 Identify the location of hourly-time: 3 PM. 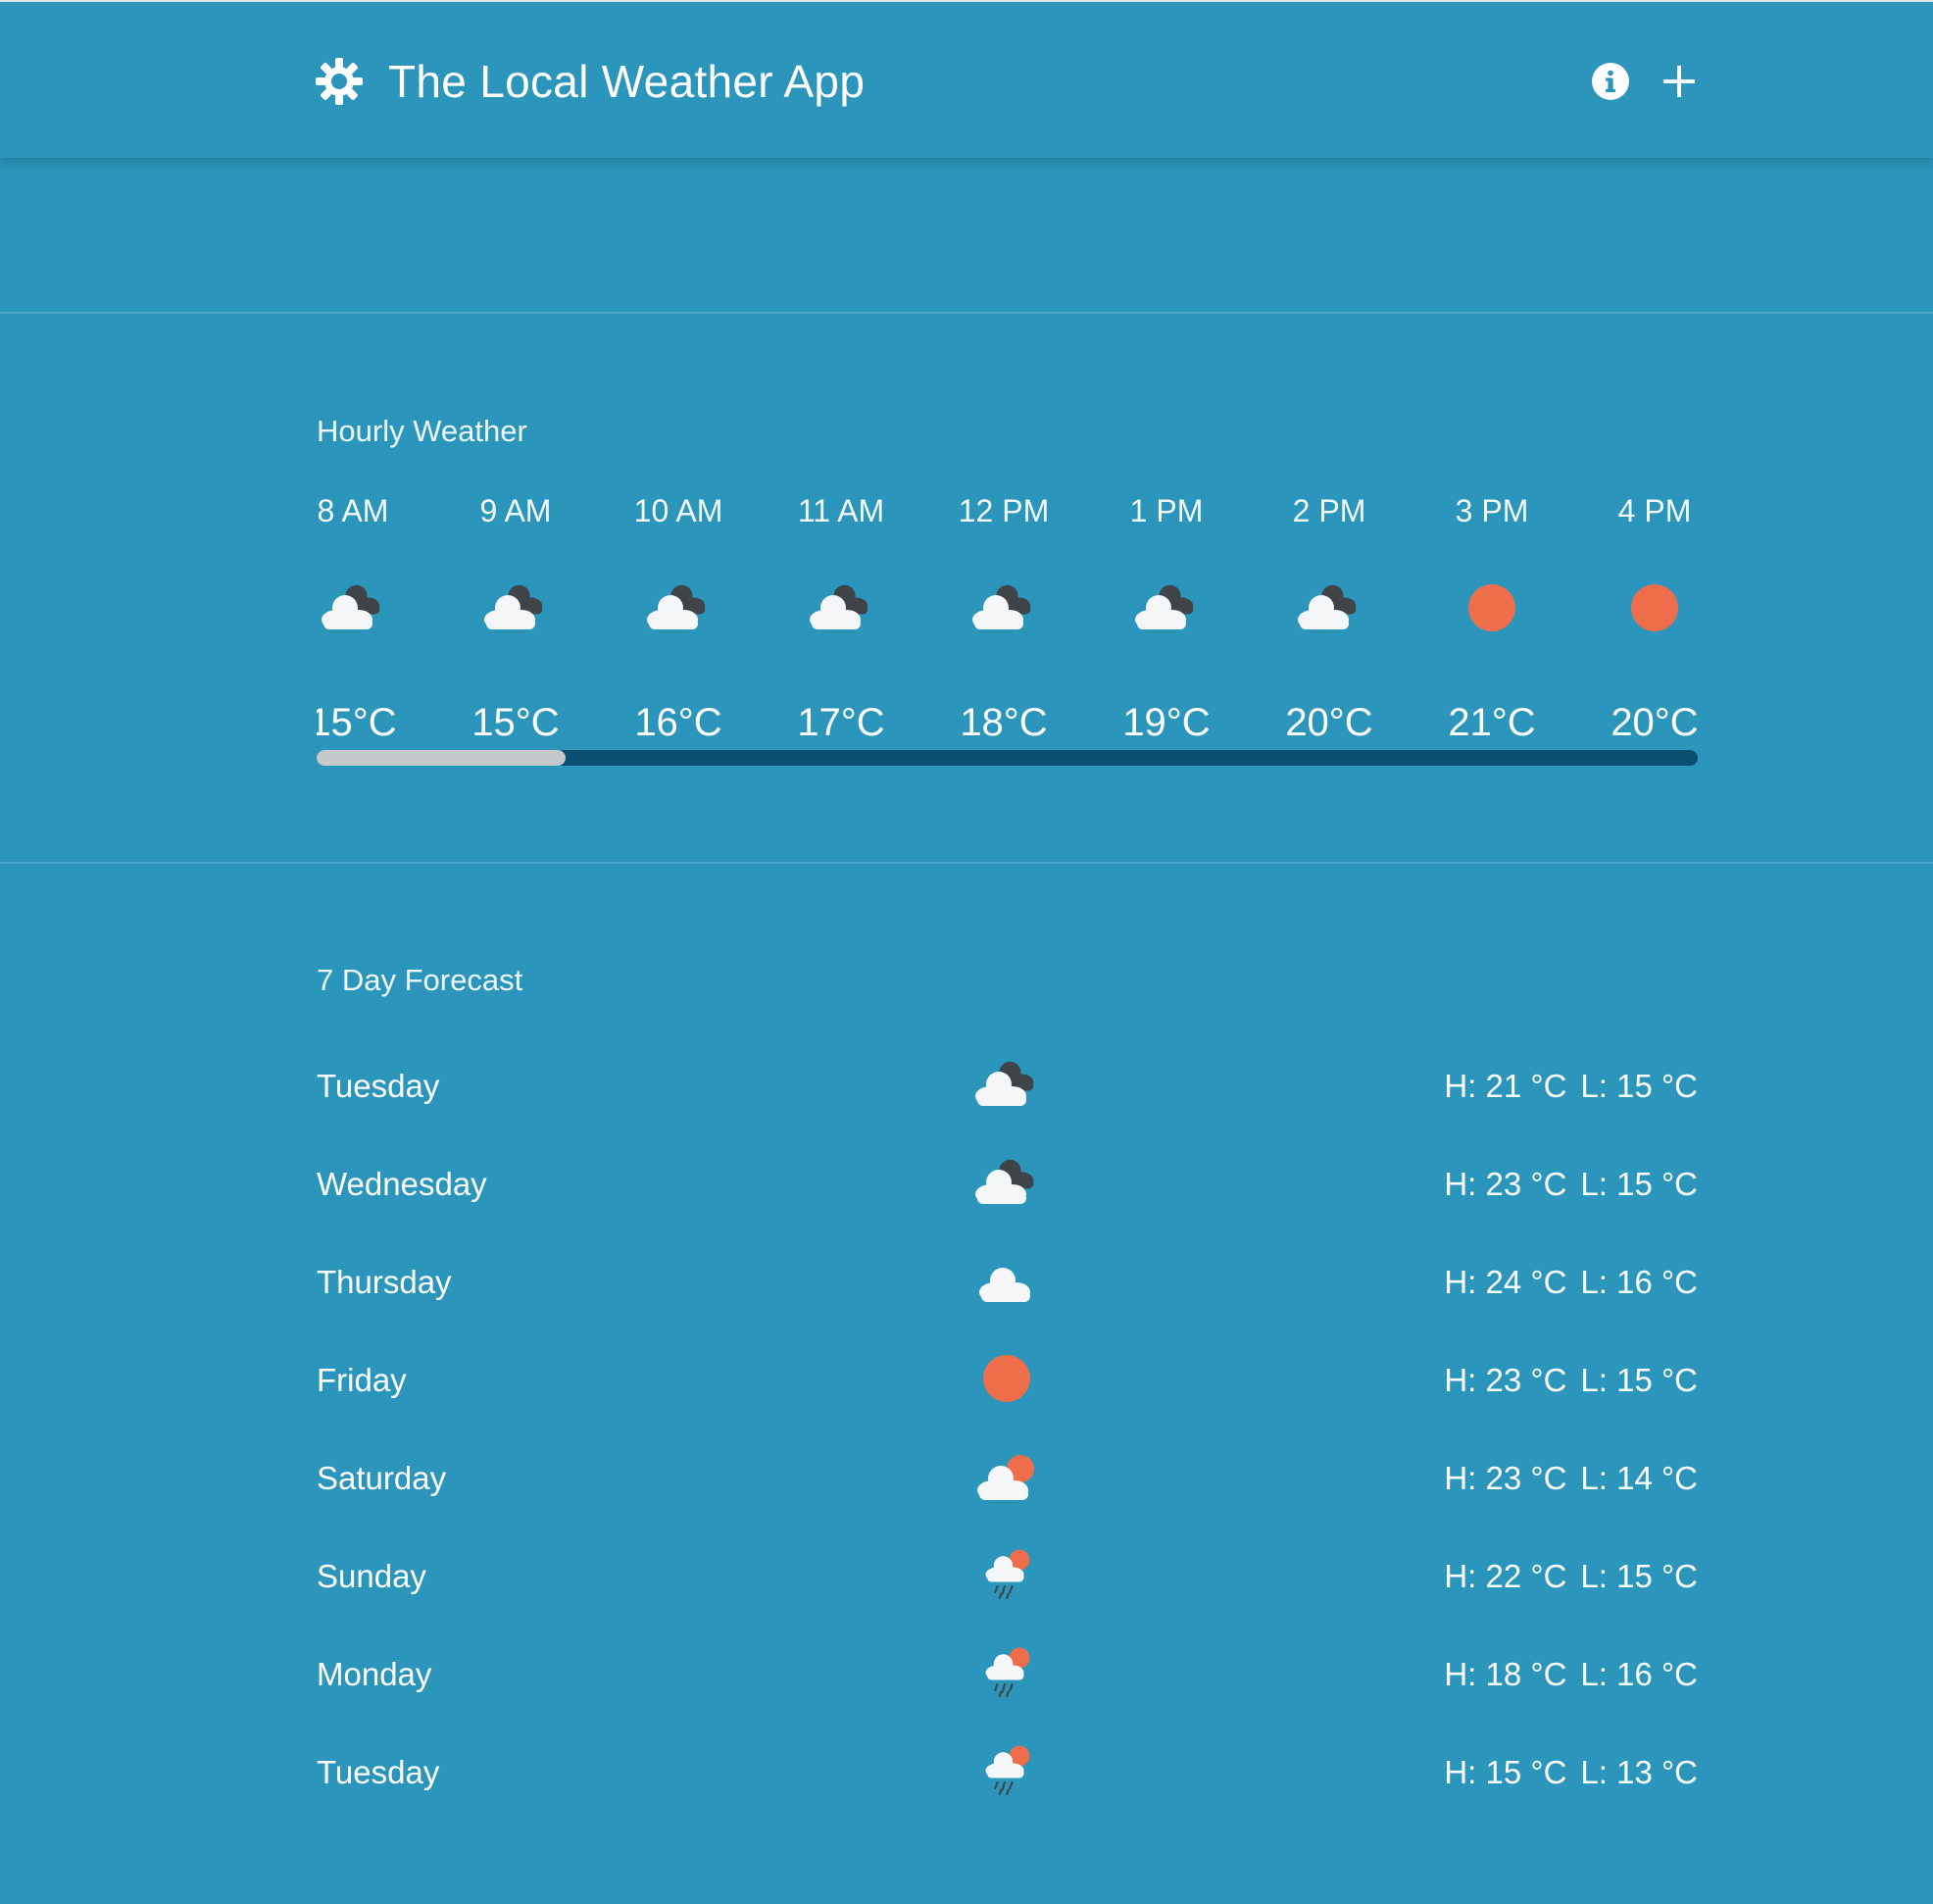
(1492, 510).